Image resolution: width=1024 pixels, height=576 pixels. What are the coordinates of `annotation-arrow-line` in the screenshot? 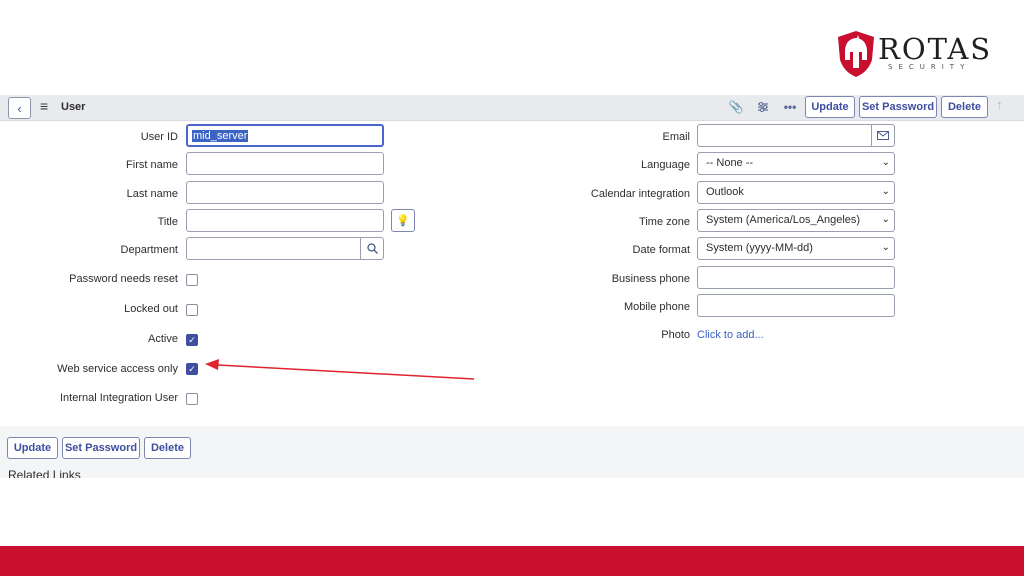 It's located at (346, 372).